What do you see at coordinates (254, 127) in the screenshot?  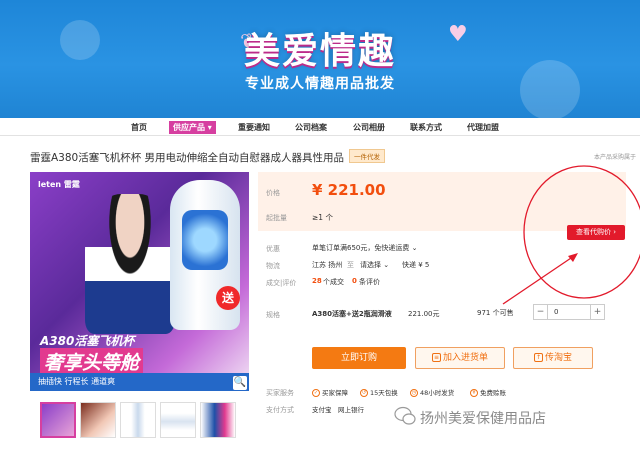 I see `nav-notices: 重要通知` at bounding box center [254, 127].